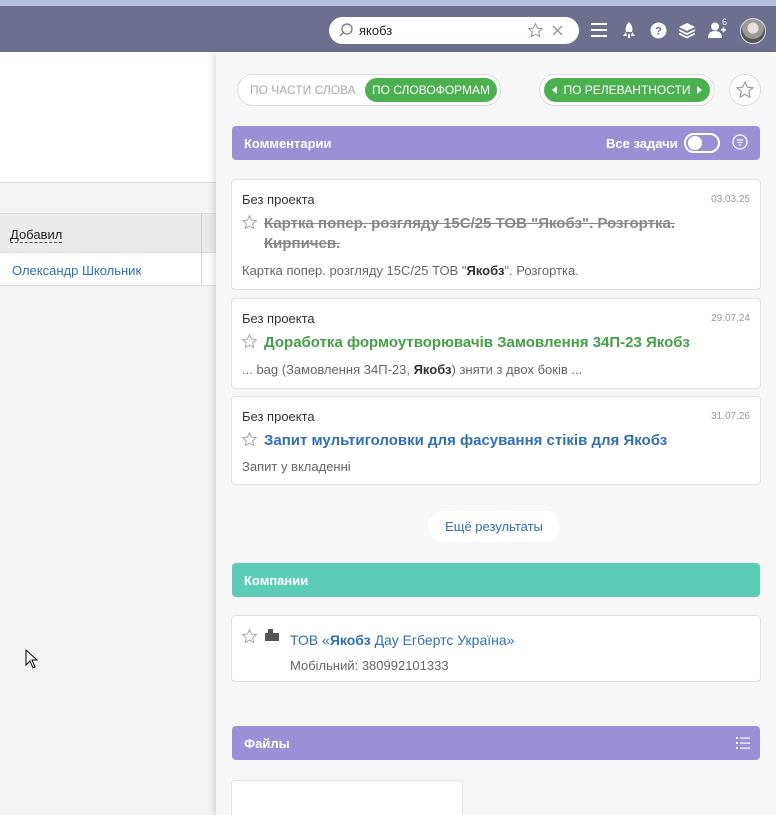 Image resolution: width=776 pixels, height=815 pixels. What do you see at coordinates (272, 635) in the screenshot?
I see `company-building-icon` at bounding box center [272, 635].